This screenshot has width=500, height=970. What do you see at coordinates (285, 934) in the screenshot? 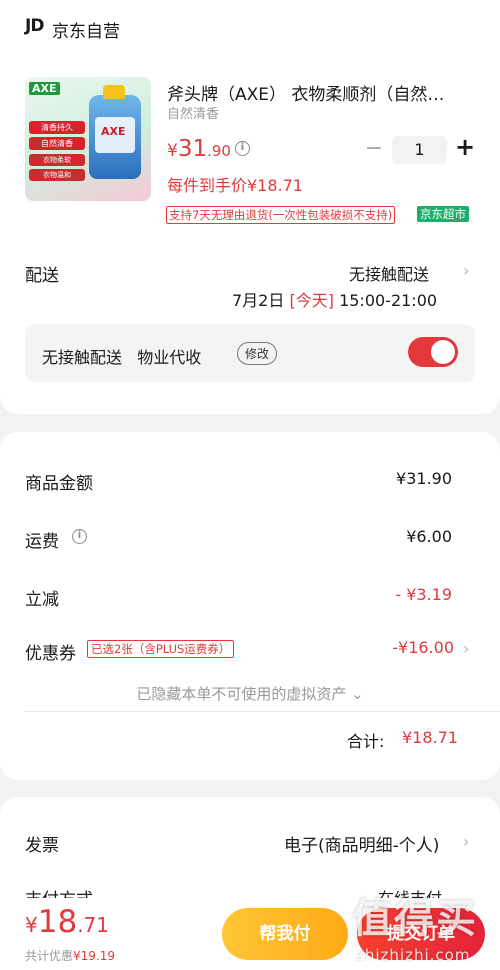
I see `help-me-pay-button: 帮我付` at bounding box center [285, 934].